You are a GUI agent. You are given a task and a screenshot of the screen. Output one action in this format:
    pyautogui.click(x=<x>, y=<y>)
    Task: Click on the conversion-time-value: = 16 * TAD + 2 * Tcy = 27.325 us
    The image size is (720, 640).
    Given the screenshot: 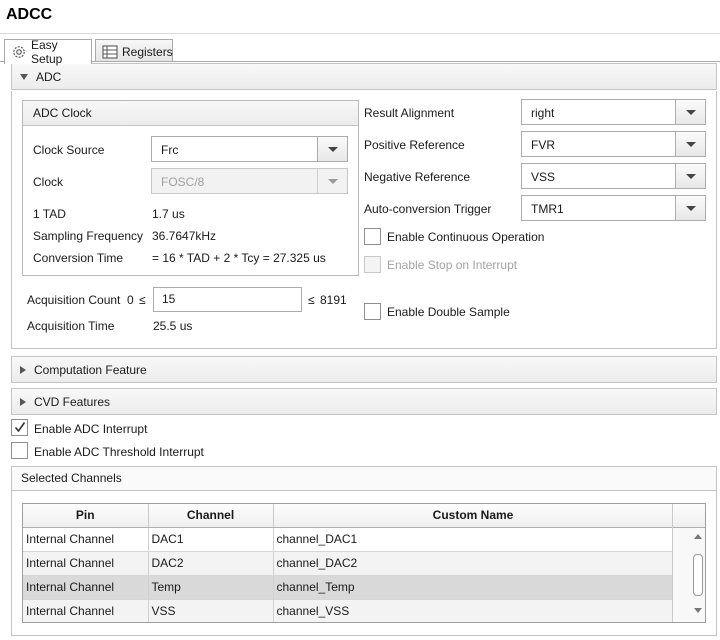 What is the action you would take?
    pyautogui.click(x=239, y=258)
    